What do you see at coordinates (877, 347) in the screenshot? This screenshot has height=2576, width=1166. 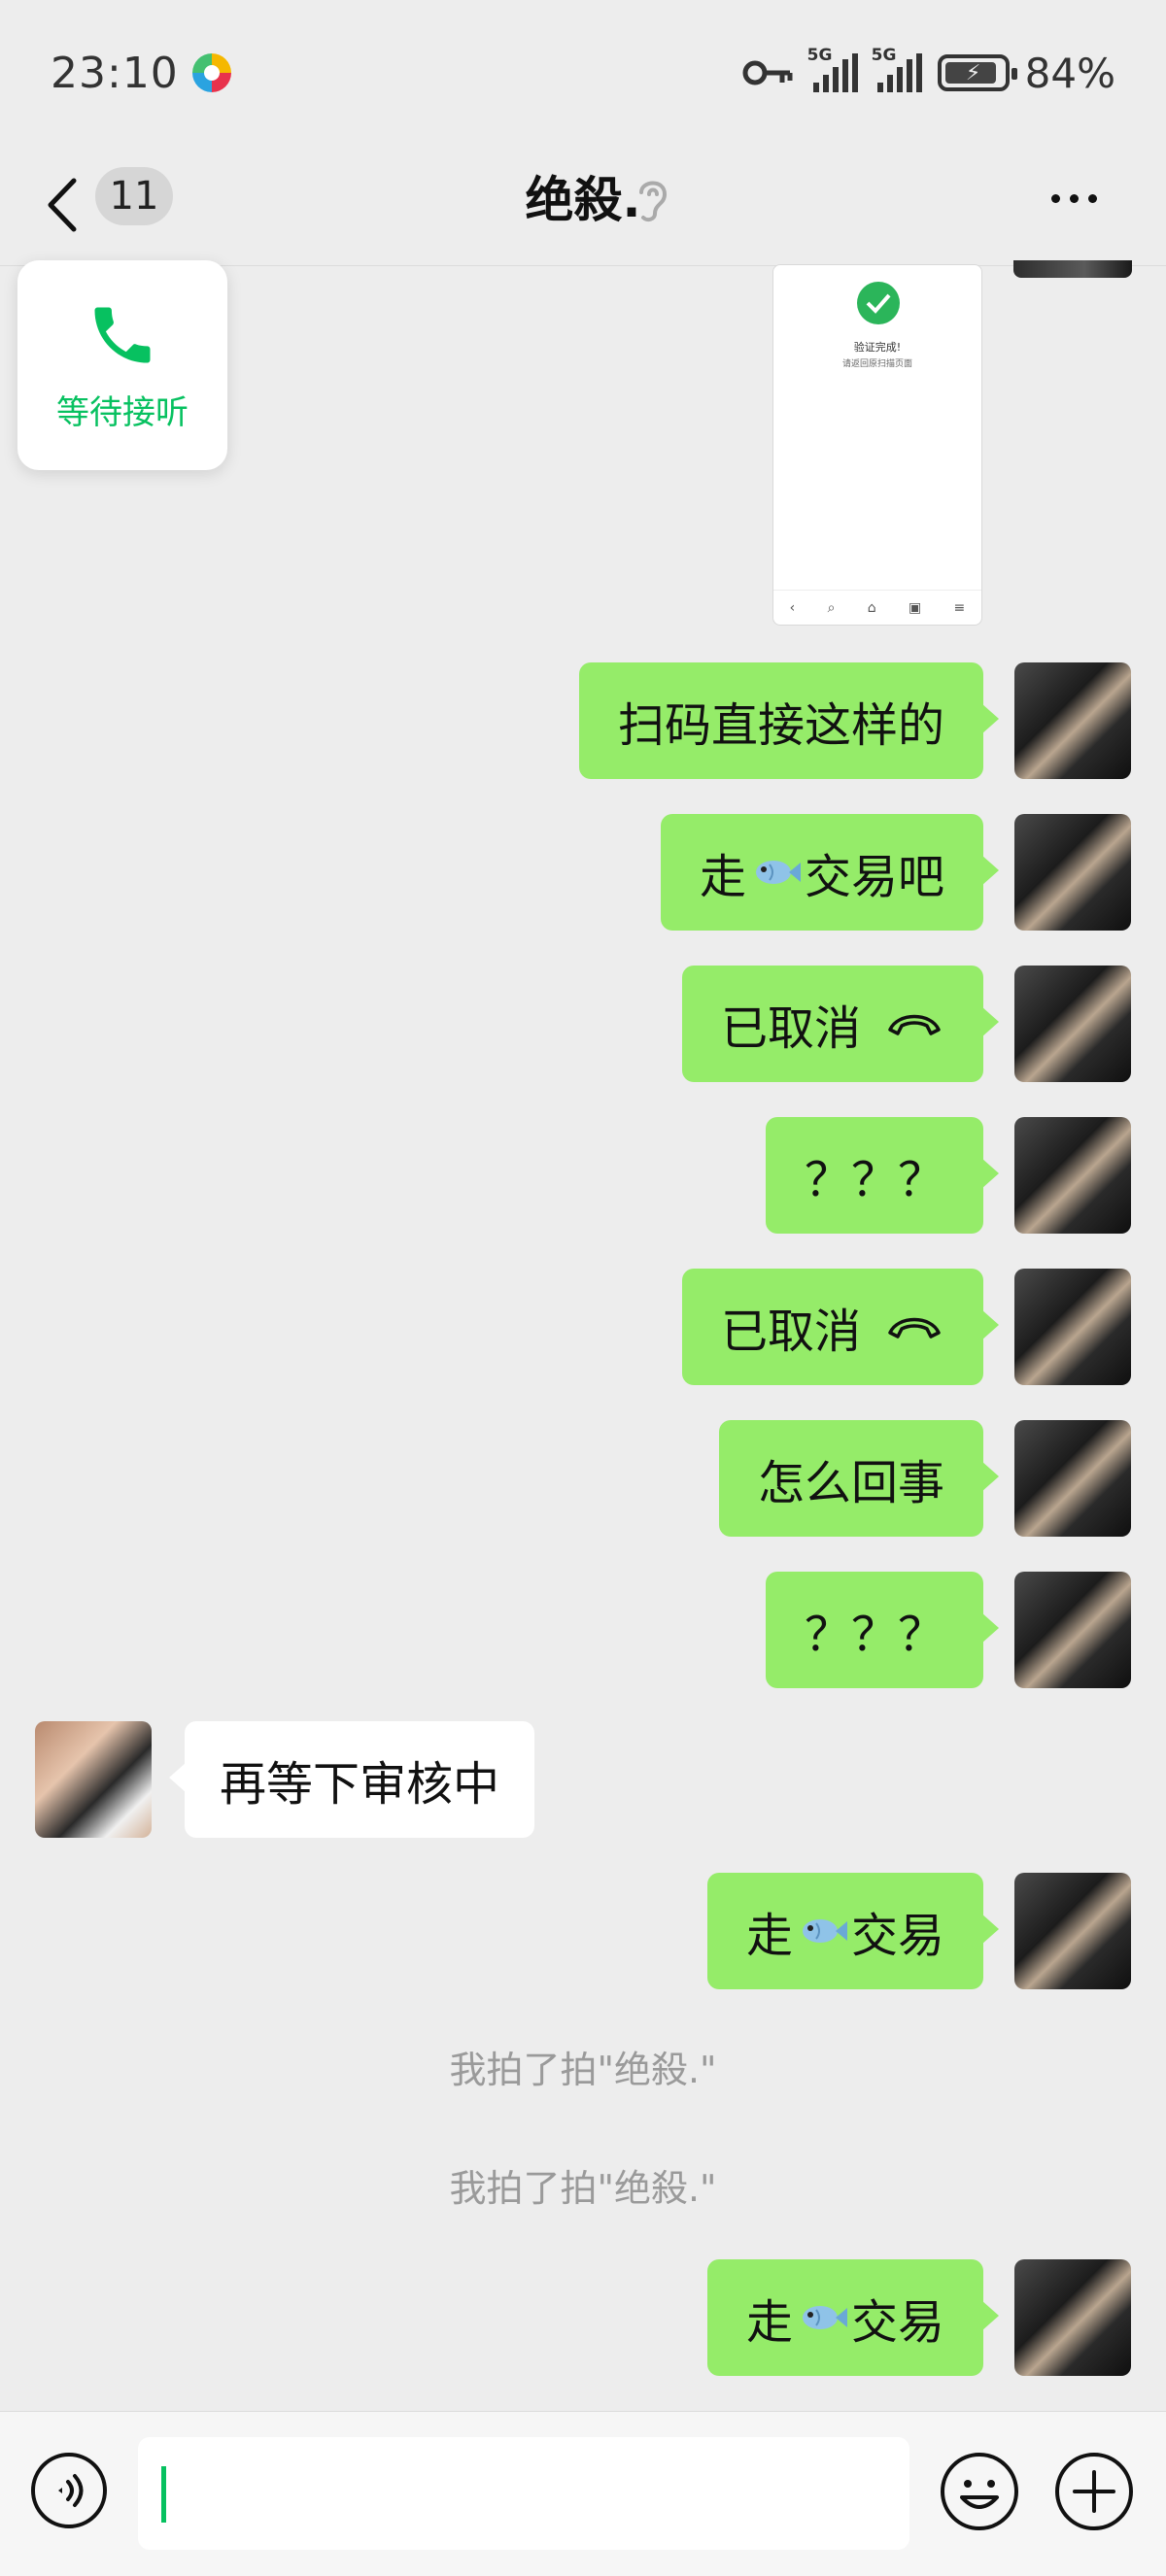 I see `image-text-title: 验证完成!` at bounding box center [877, 347].